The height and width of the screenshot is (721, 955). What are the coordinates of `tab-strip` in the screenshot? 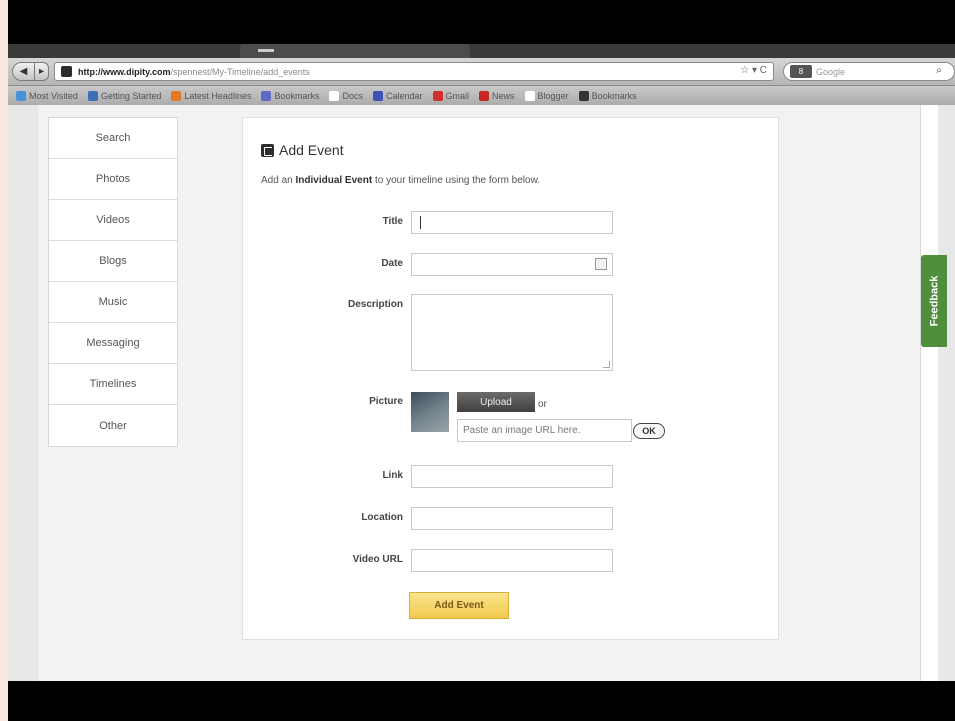 It's located at (481, 51).